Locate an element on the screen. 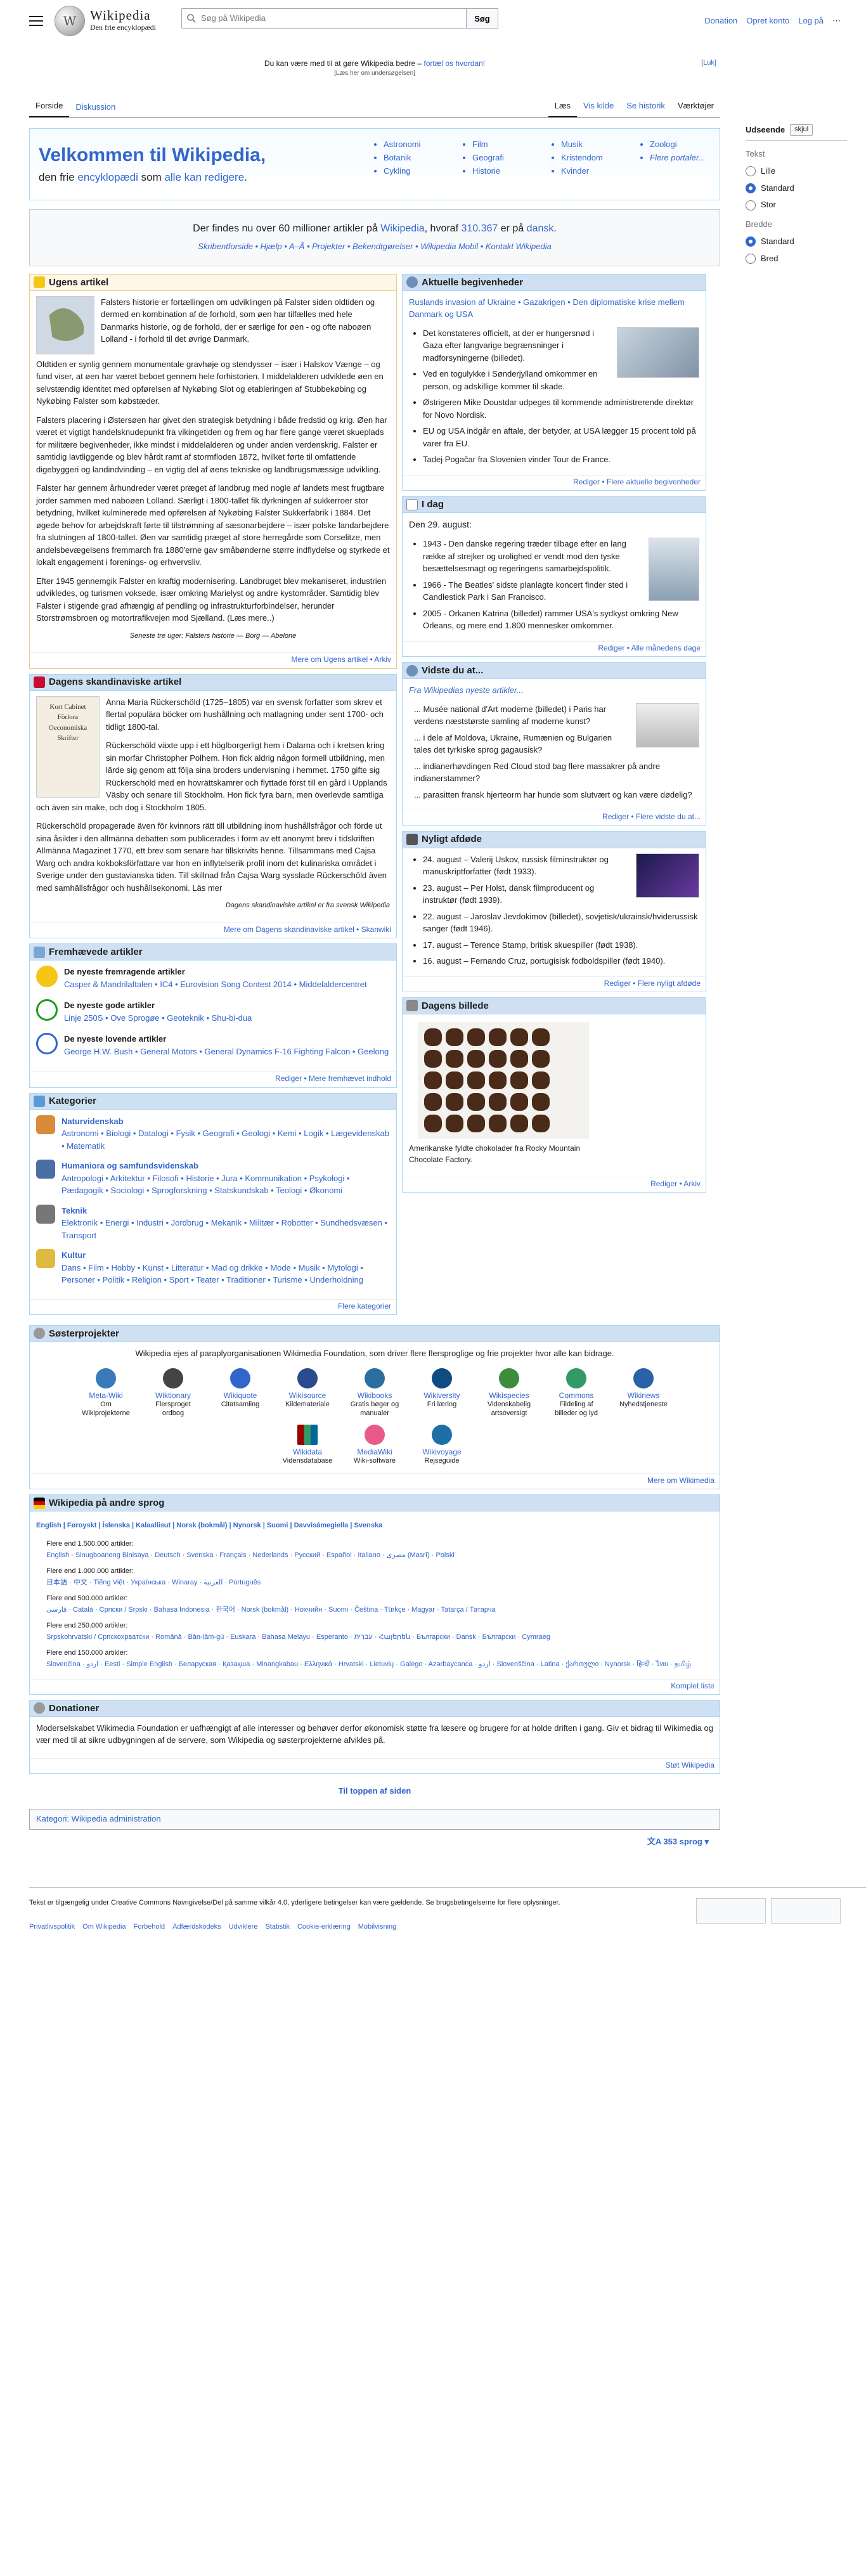 Image resolution: width=866 pixels, height=2576 pixels. project-wikisource: Wikisource Kildemateriale is located at coordinates (308, 1393).